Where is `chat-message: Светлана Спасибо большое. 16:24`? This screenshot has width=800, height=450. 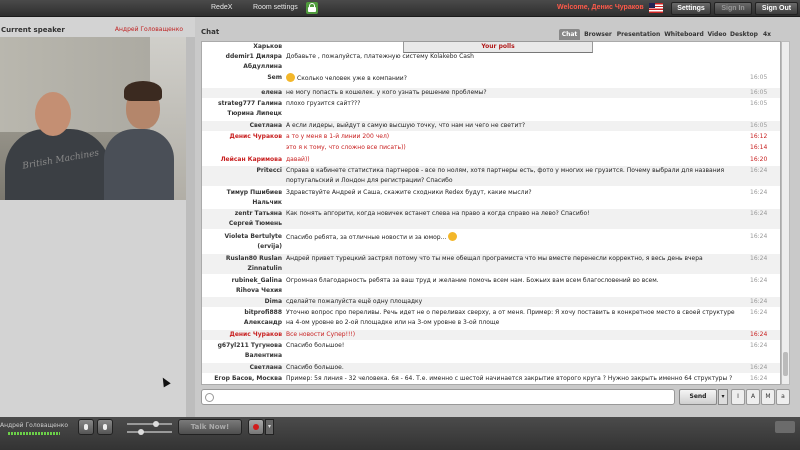 chat-message: Светлана Спасибо большое. 16:24 is located at coordinates (491, 368).